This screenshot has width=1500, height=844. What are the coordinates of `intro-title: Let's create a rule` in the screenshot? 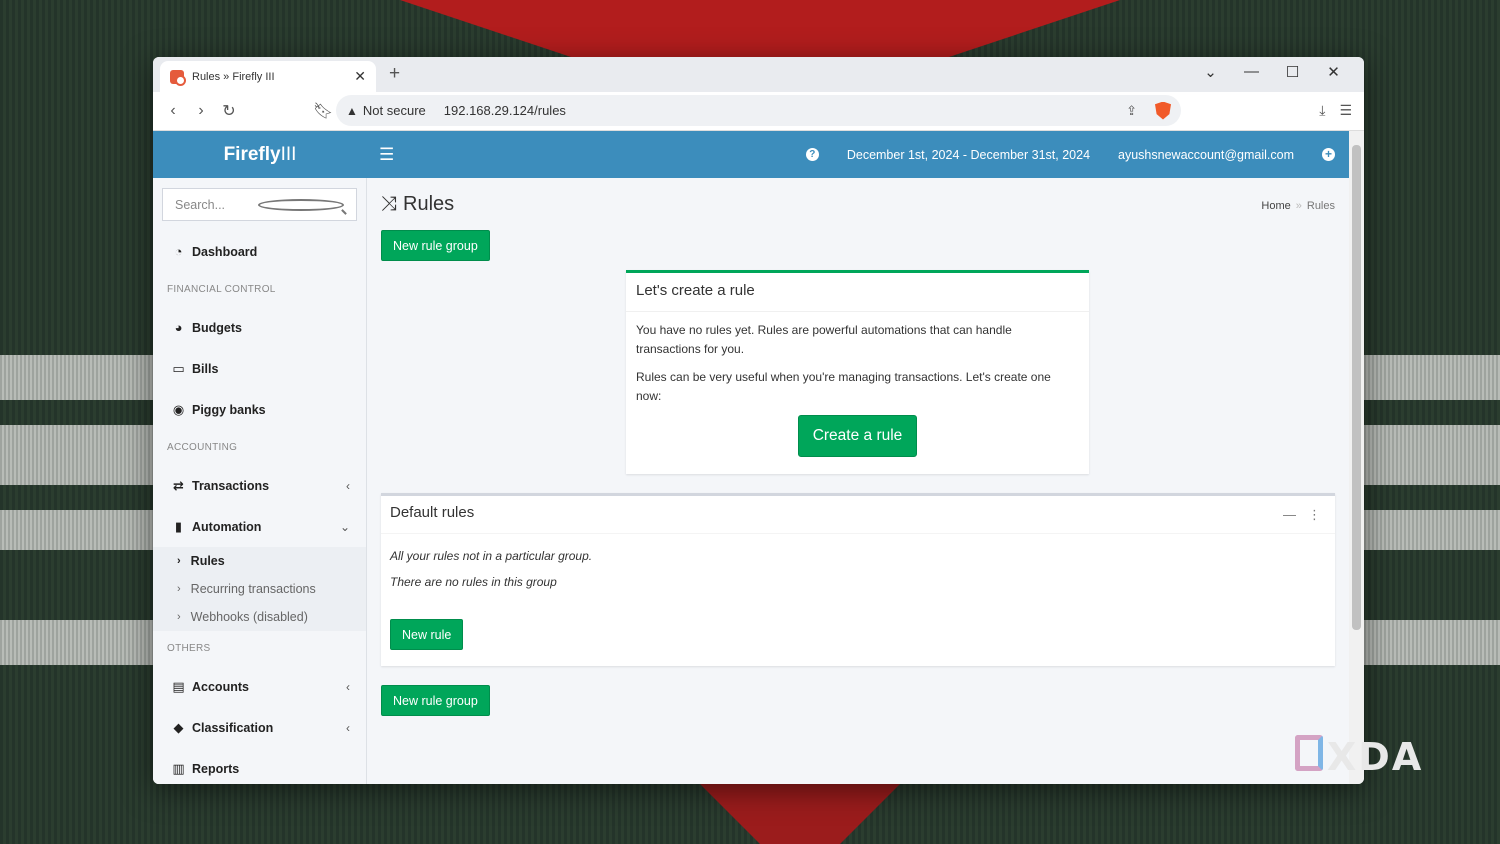 It's located at (857, 292).